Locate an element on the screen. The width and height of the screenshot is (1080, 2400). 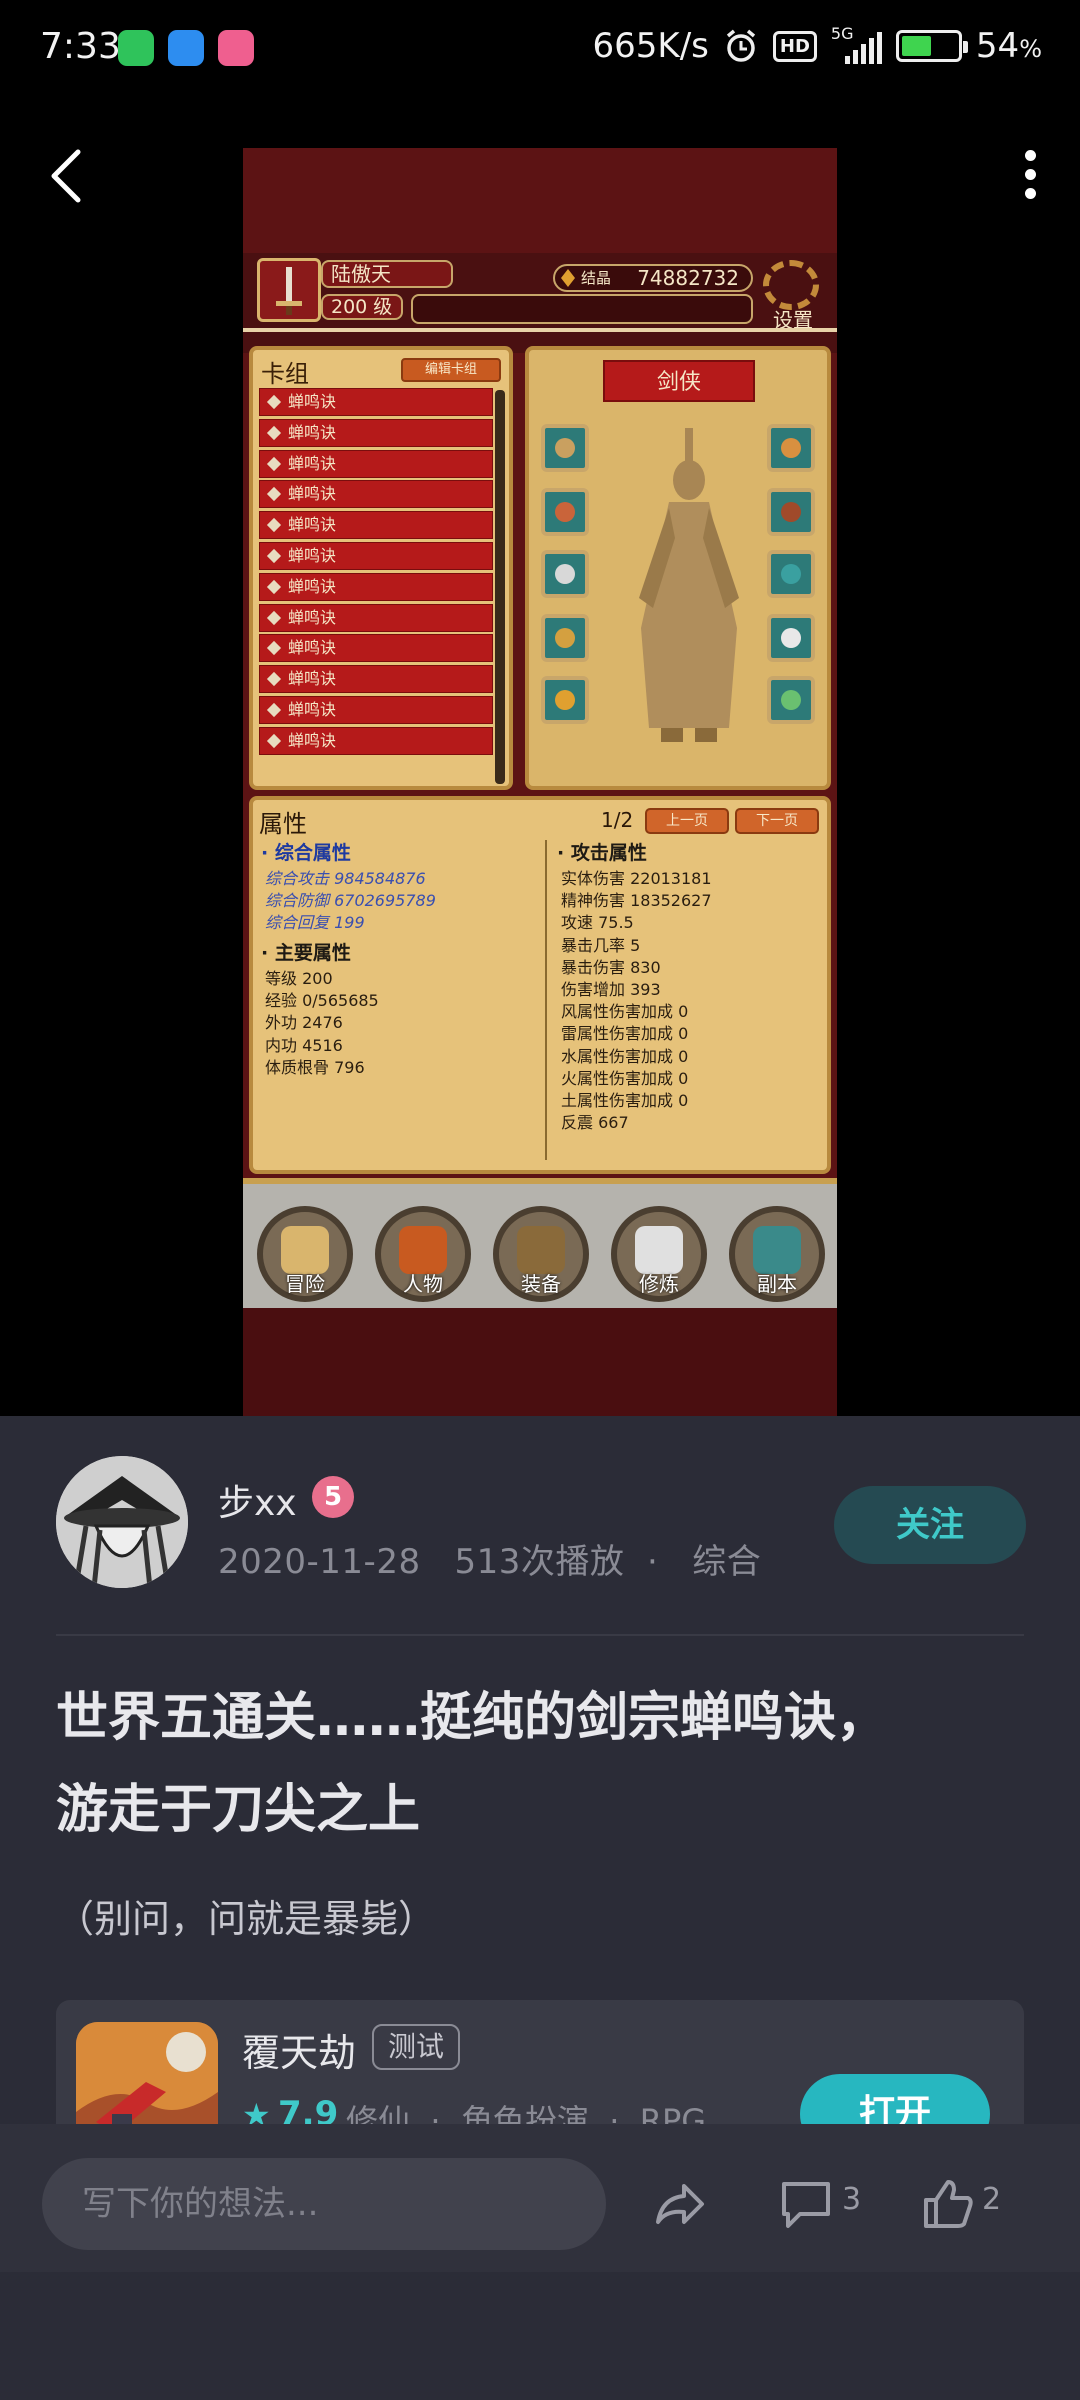
game-nav-label: 人物 is located at coordinates (423, 1284).